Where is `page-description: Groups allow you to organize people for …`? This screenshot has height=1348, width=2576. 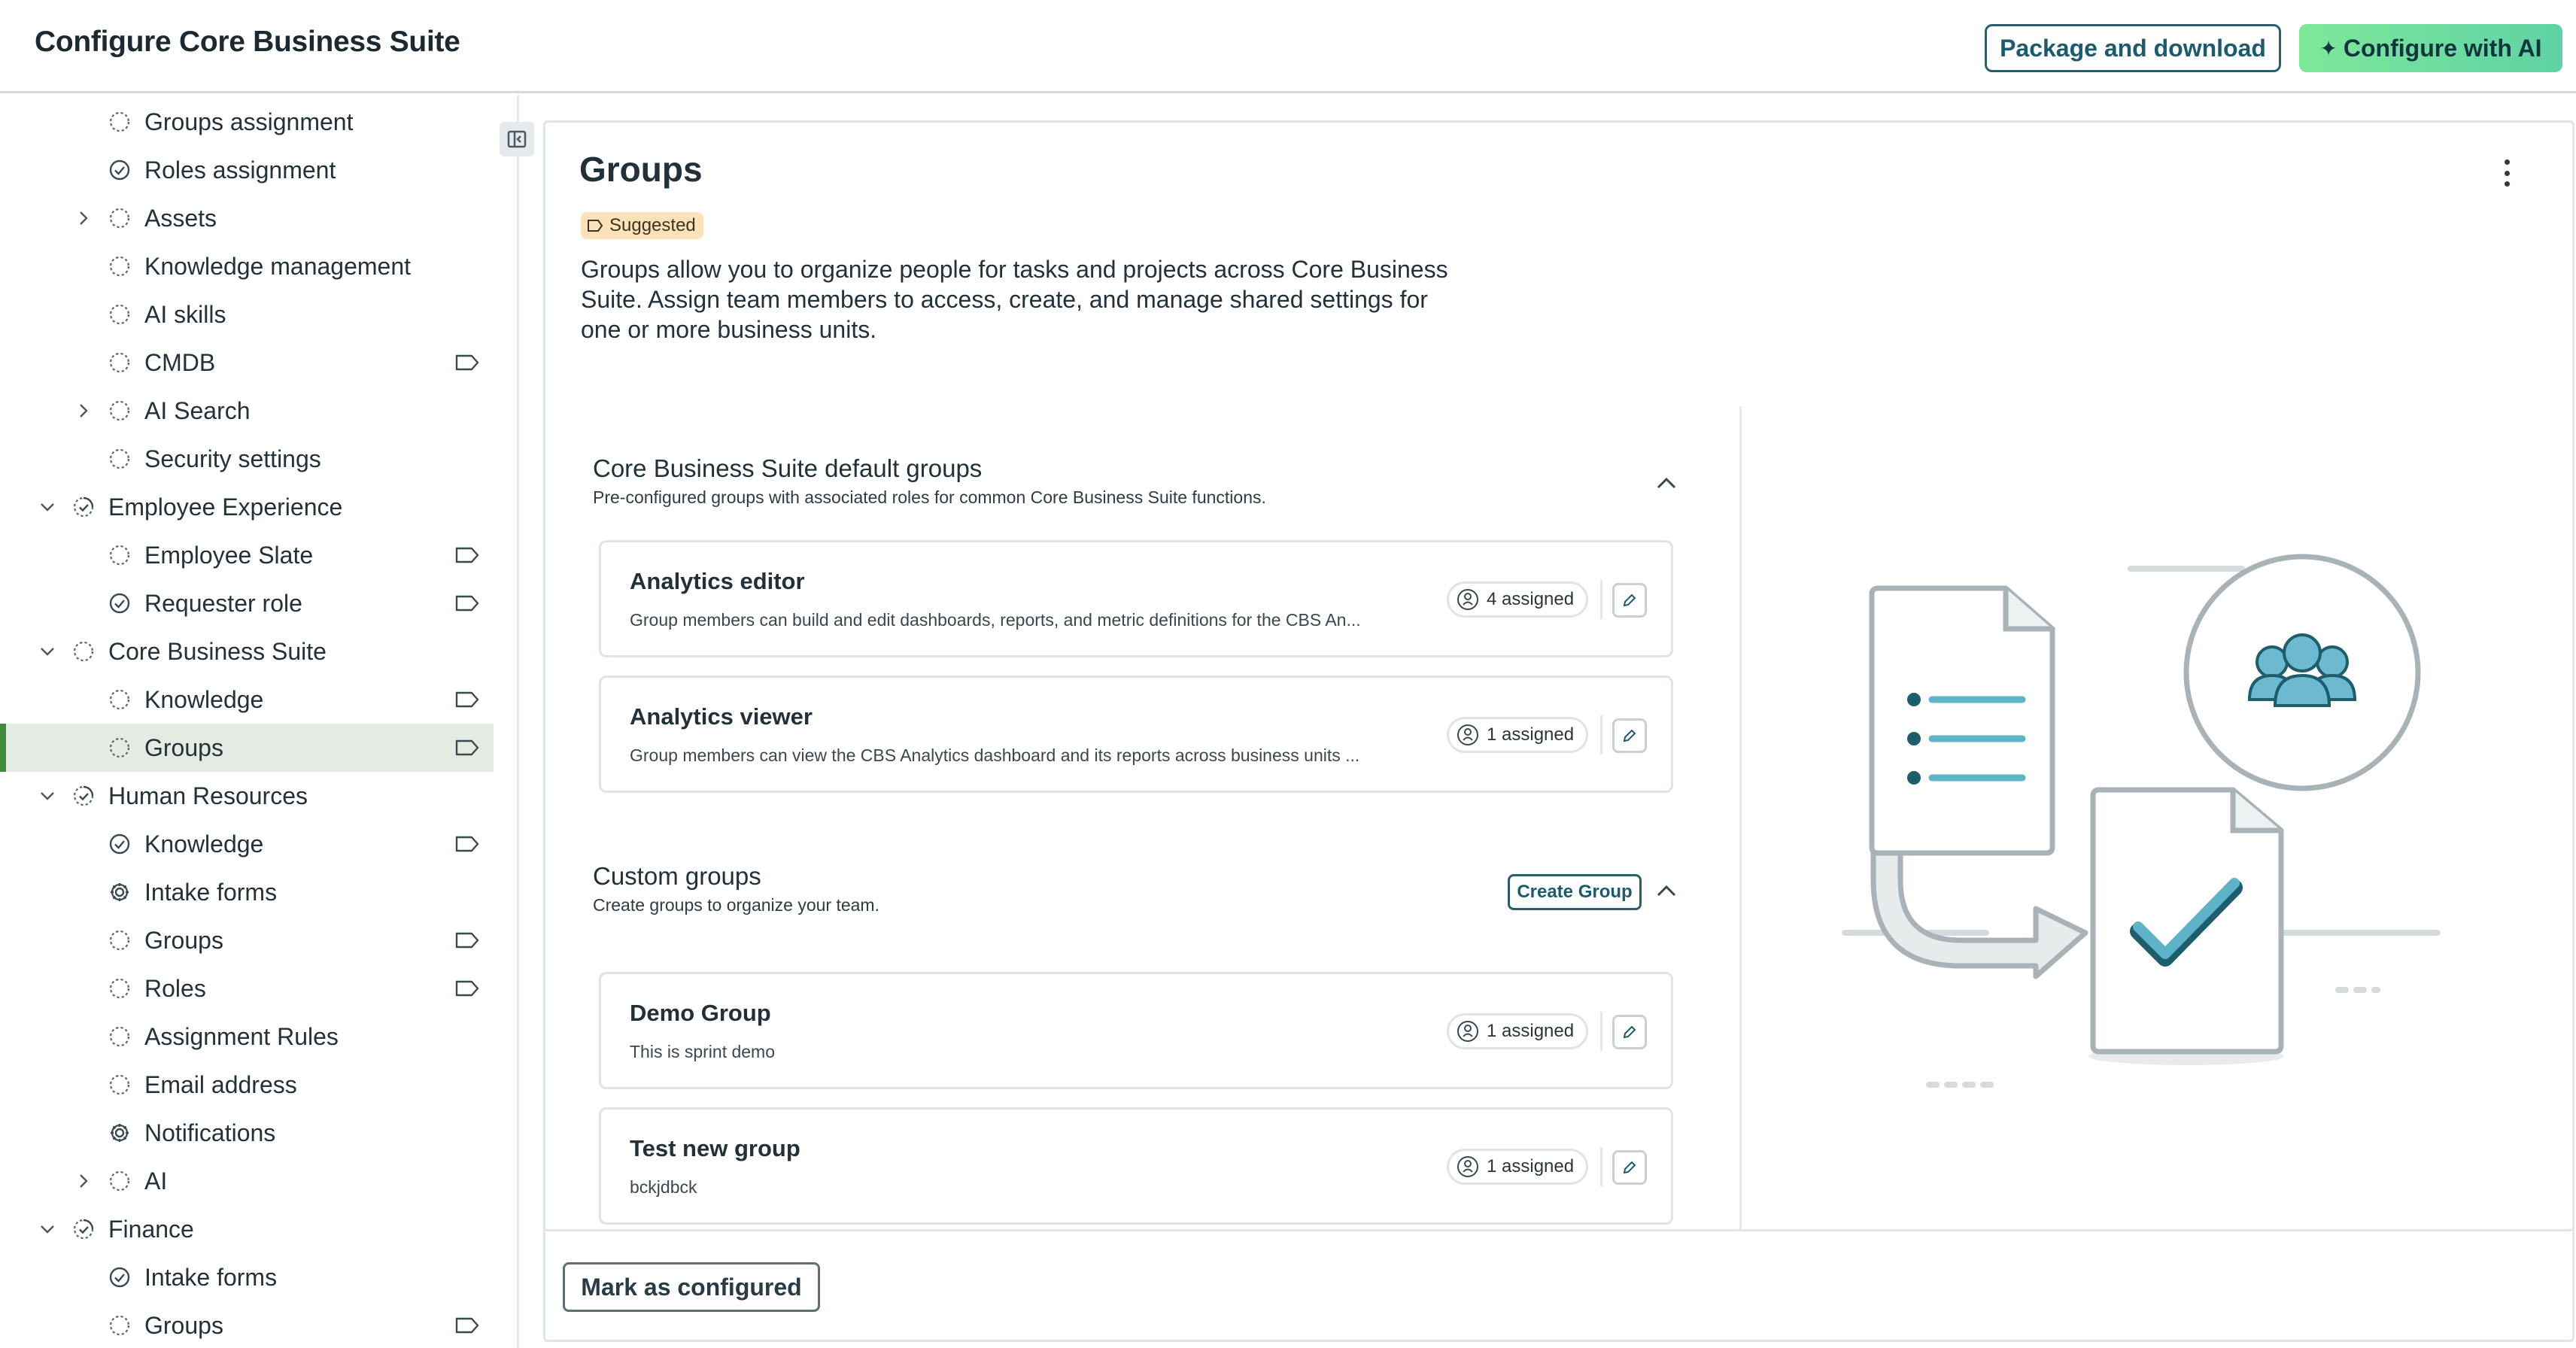 page-description: Groups allow you to organize people for … is located at coordinates (1015, 299).